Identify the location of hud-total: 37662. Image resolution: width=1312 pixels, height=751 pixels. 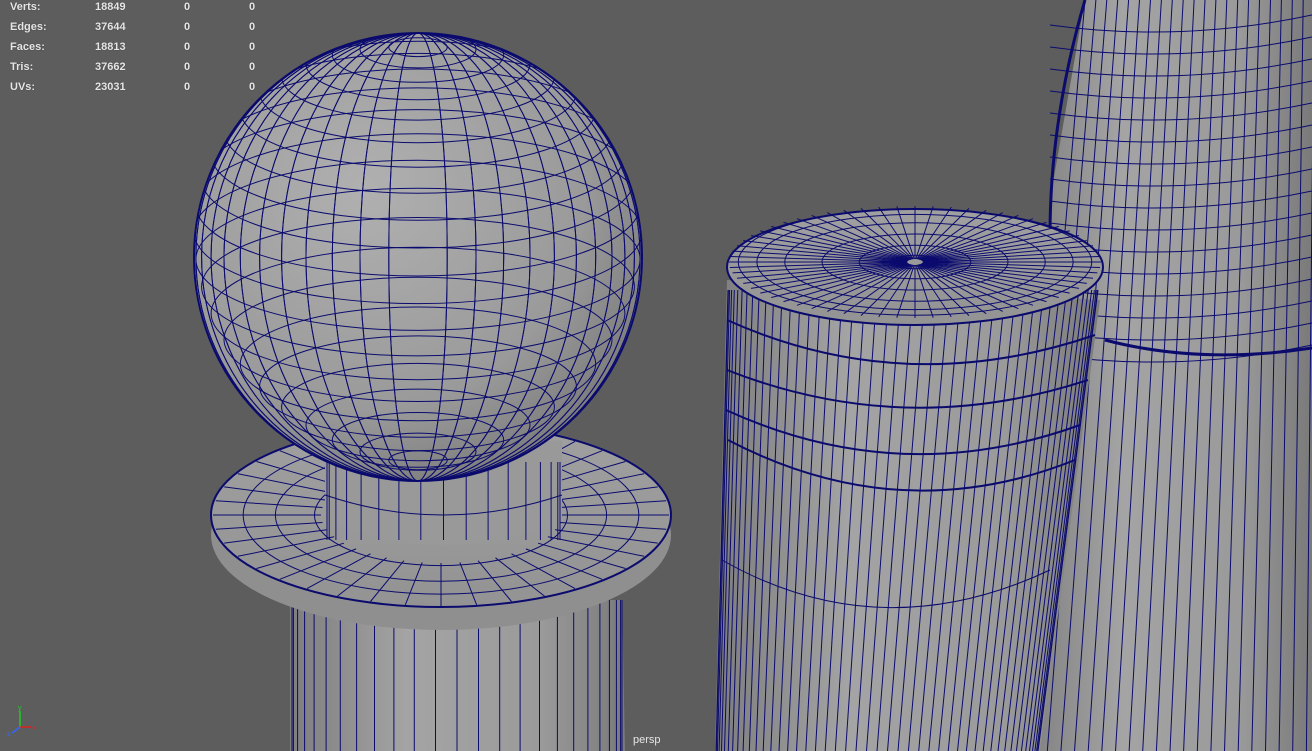
(110, 67).